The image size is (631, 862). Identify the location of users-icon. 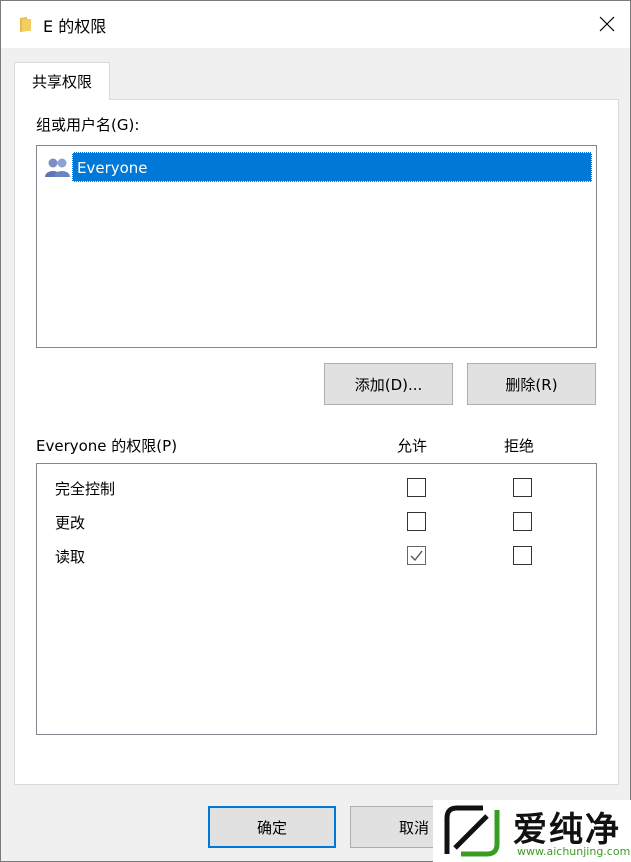
(57, 167).